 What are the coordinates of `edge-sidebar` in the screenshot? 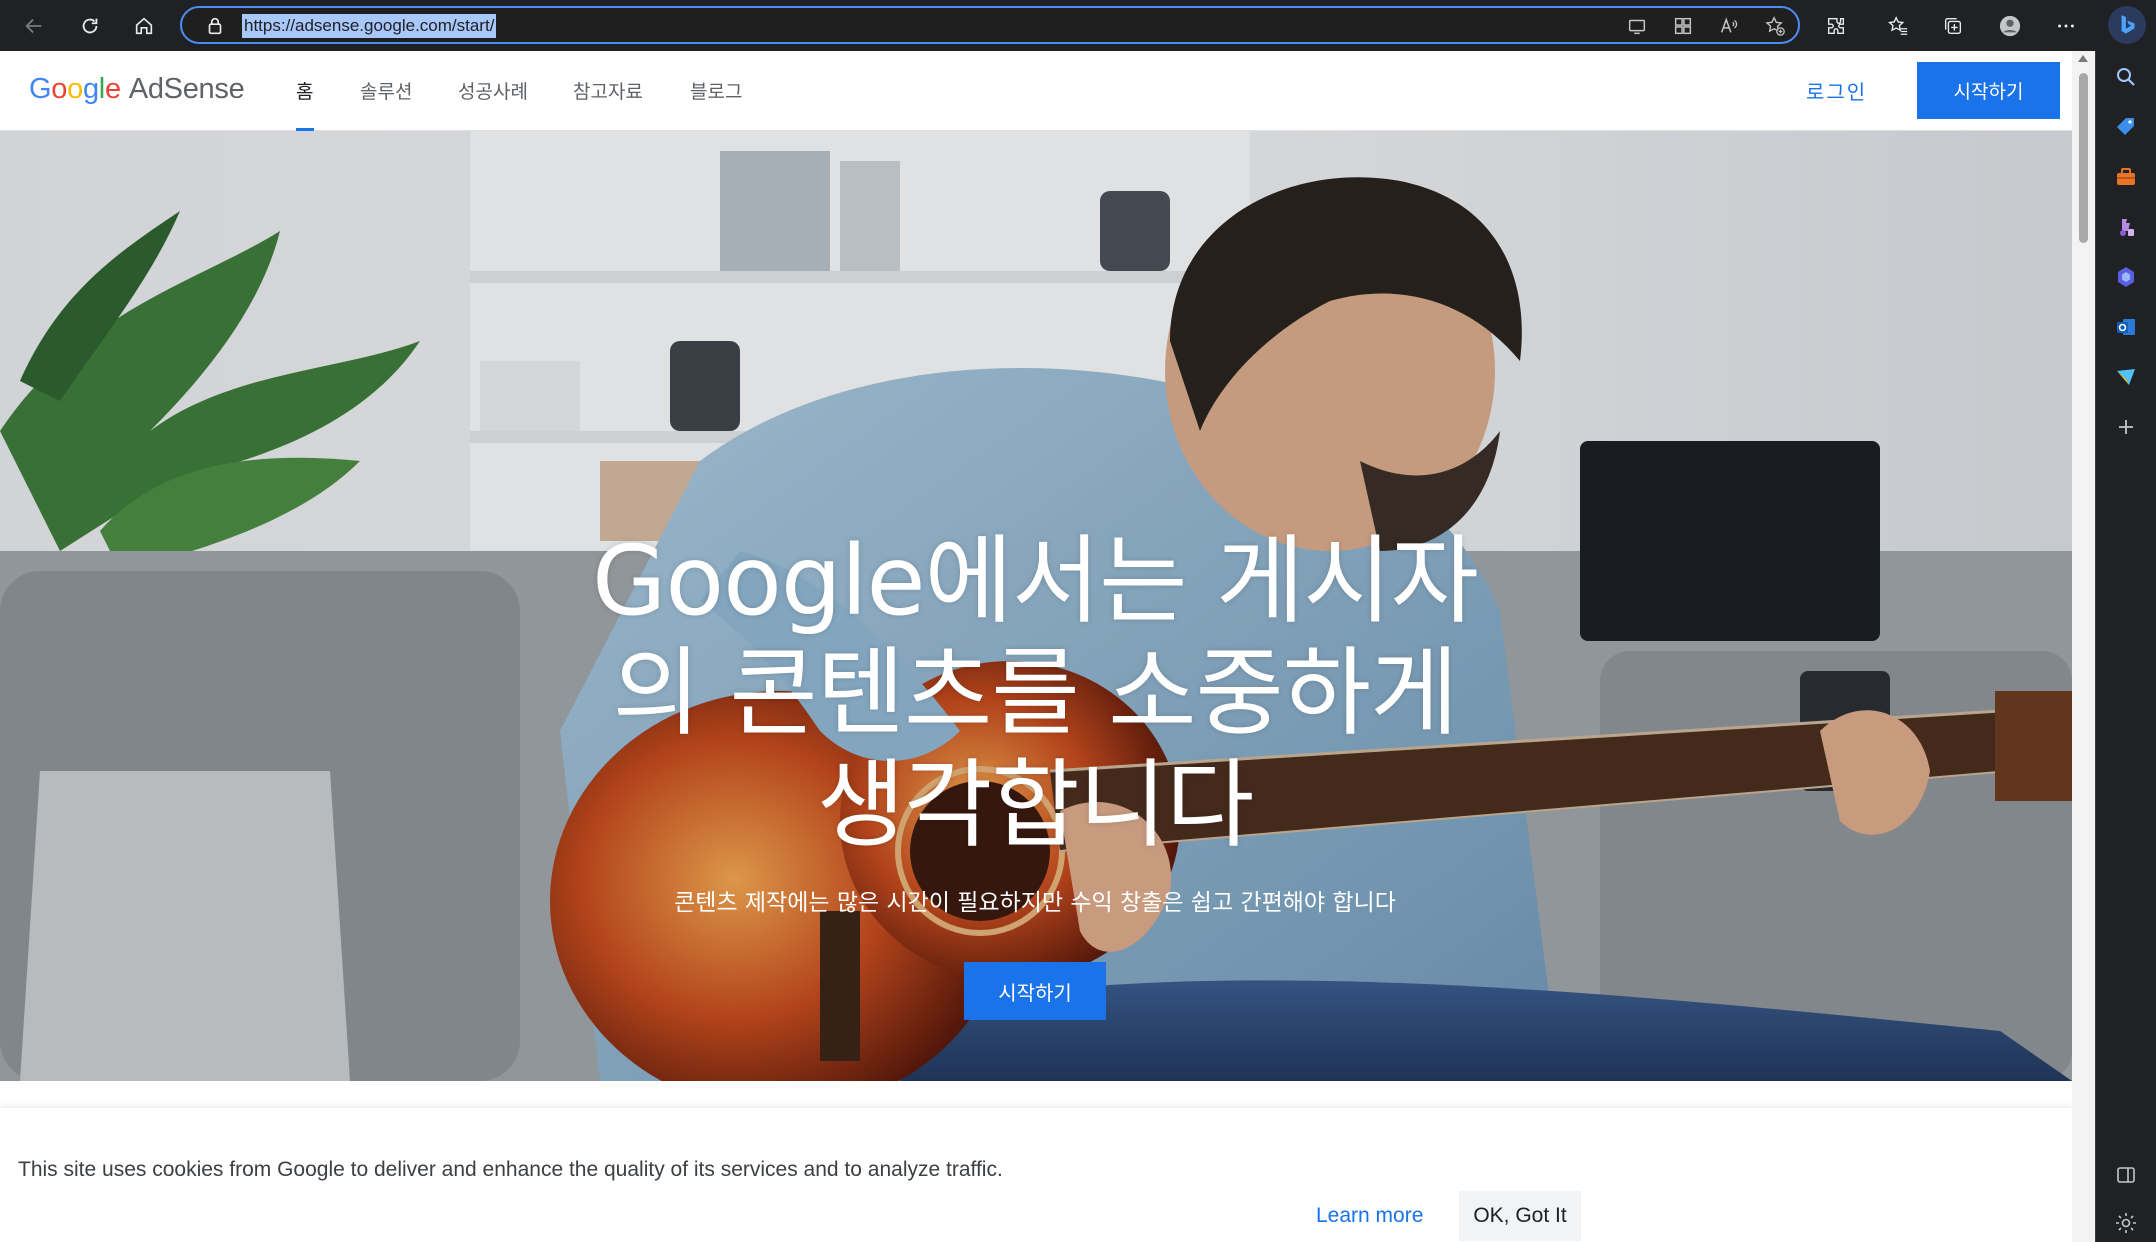 It's located at (2125, 646).